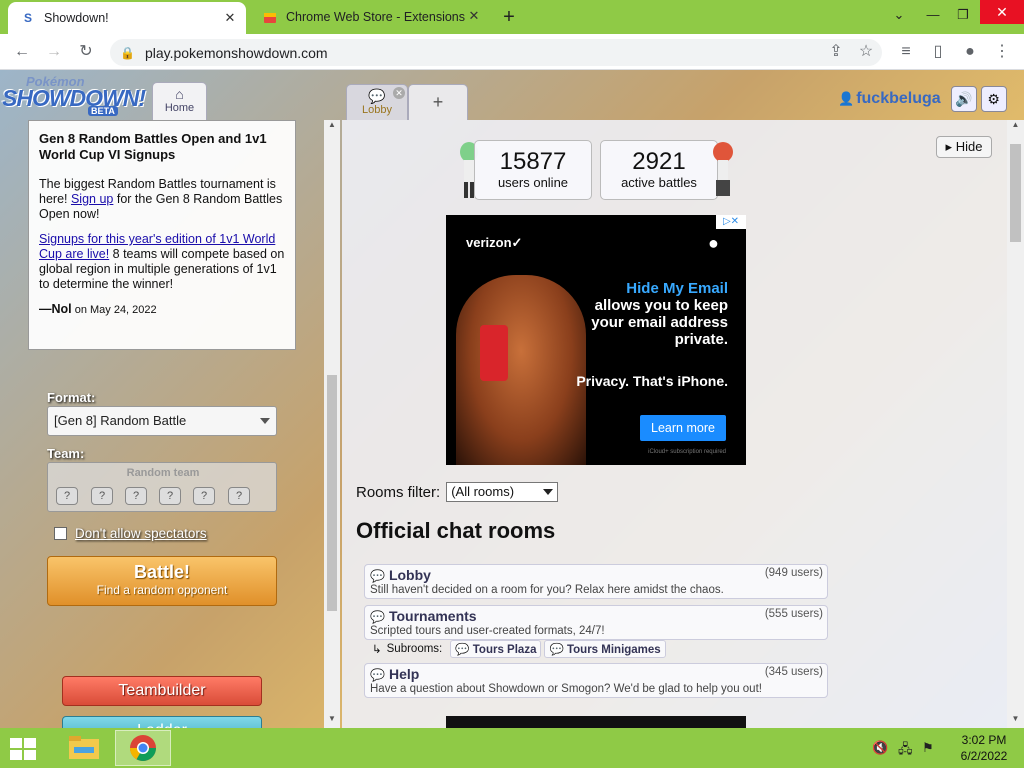 The width and height of the screenshot is (1024, 768). Describe the element at coordinates (86, 52) in the screenshot. I see `reload-icon: ↻` at that location.